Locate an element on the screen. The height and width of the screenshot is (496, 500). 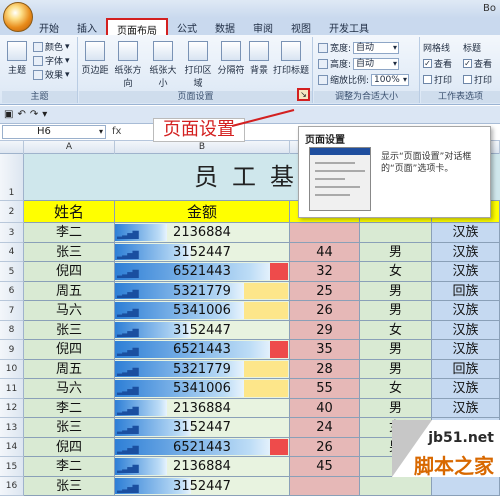
page-setup-dialog-launcher: ↘ is located at coordinates (303, 94).